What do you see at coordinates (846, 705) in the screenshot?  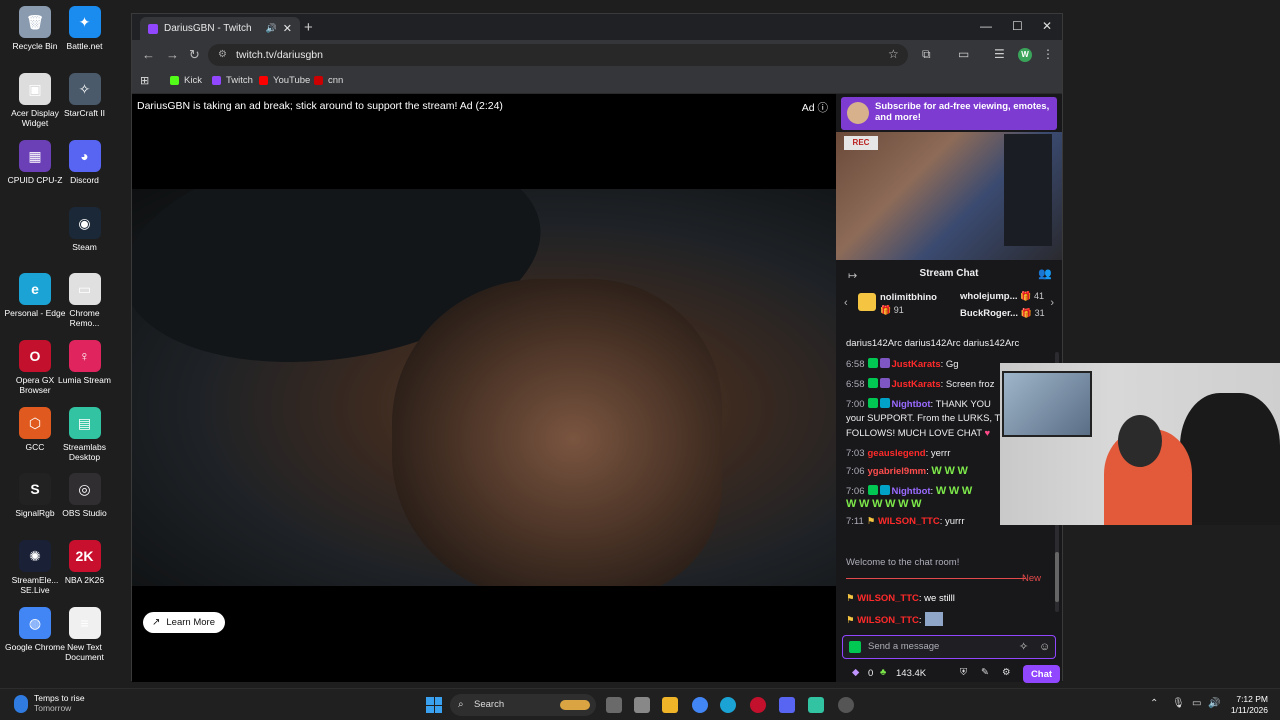 I see `app-icon` at bounding box center [846, 705].